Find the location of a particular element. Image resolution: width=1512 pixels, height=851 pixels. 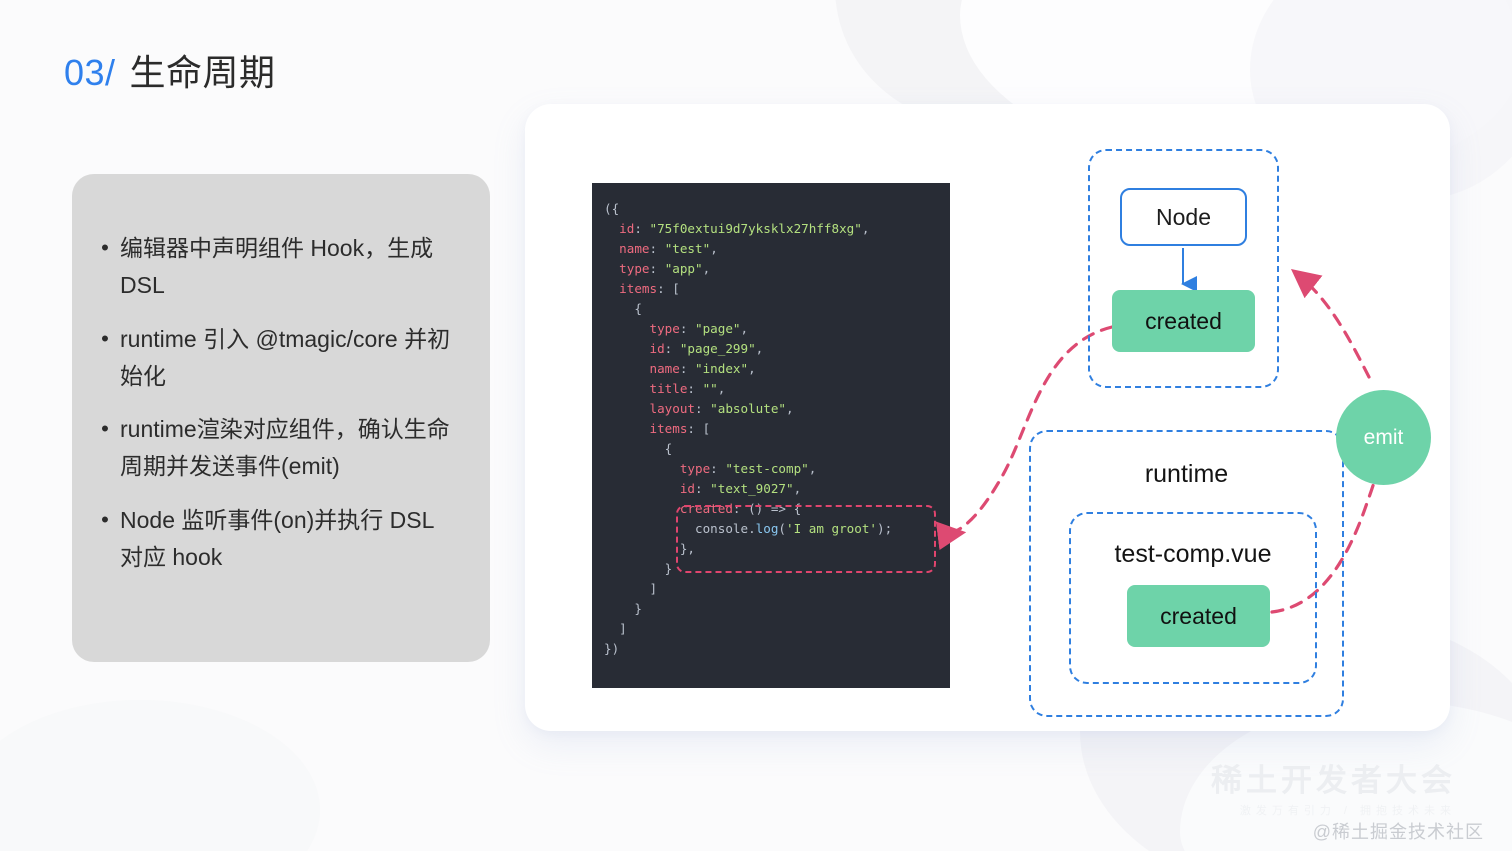

node-group-boundary is located at coordinates (1183, 268).